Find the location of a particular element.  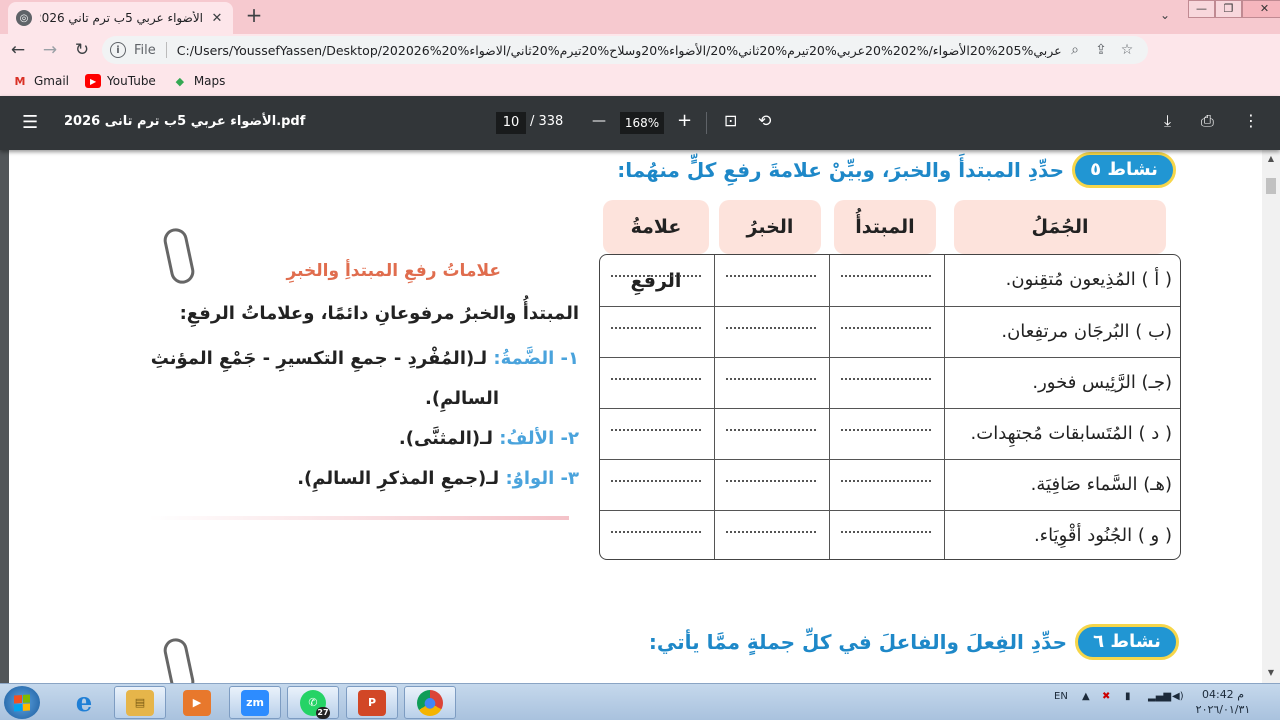

taskbar-ie: e is located at coordinates (84, 702).